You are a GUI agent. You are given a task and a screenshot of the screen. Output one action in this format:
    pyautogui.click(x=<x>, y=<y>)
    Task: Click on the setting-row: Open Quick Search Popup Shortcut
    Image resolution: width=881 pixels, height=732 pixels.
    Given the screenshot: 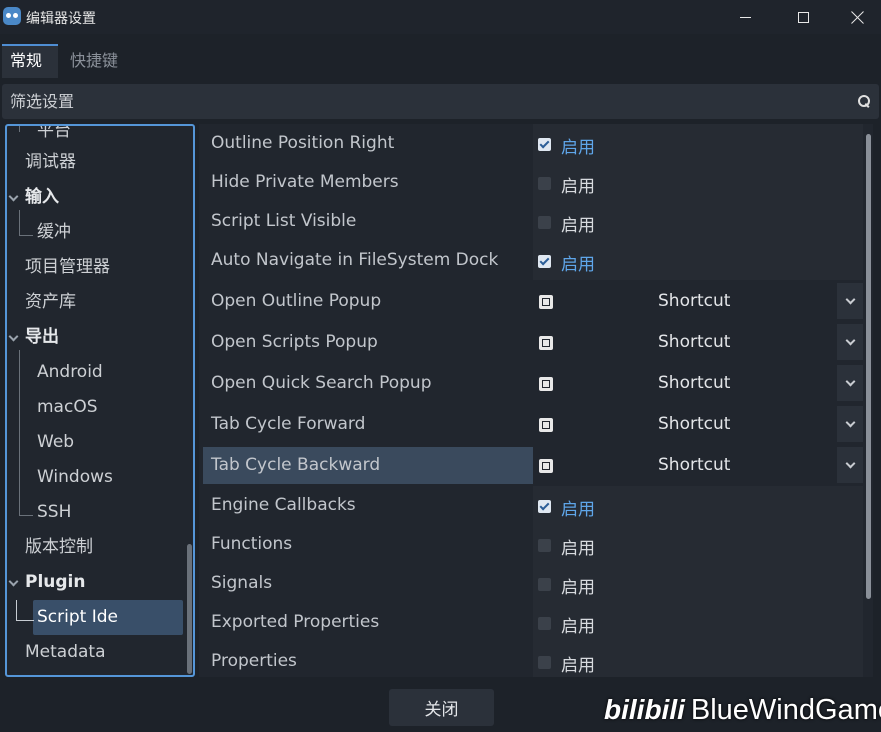 What is the action you would take?
    pyautogui.click(x=533, y=383)
    